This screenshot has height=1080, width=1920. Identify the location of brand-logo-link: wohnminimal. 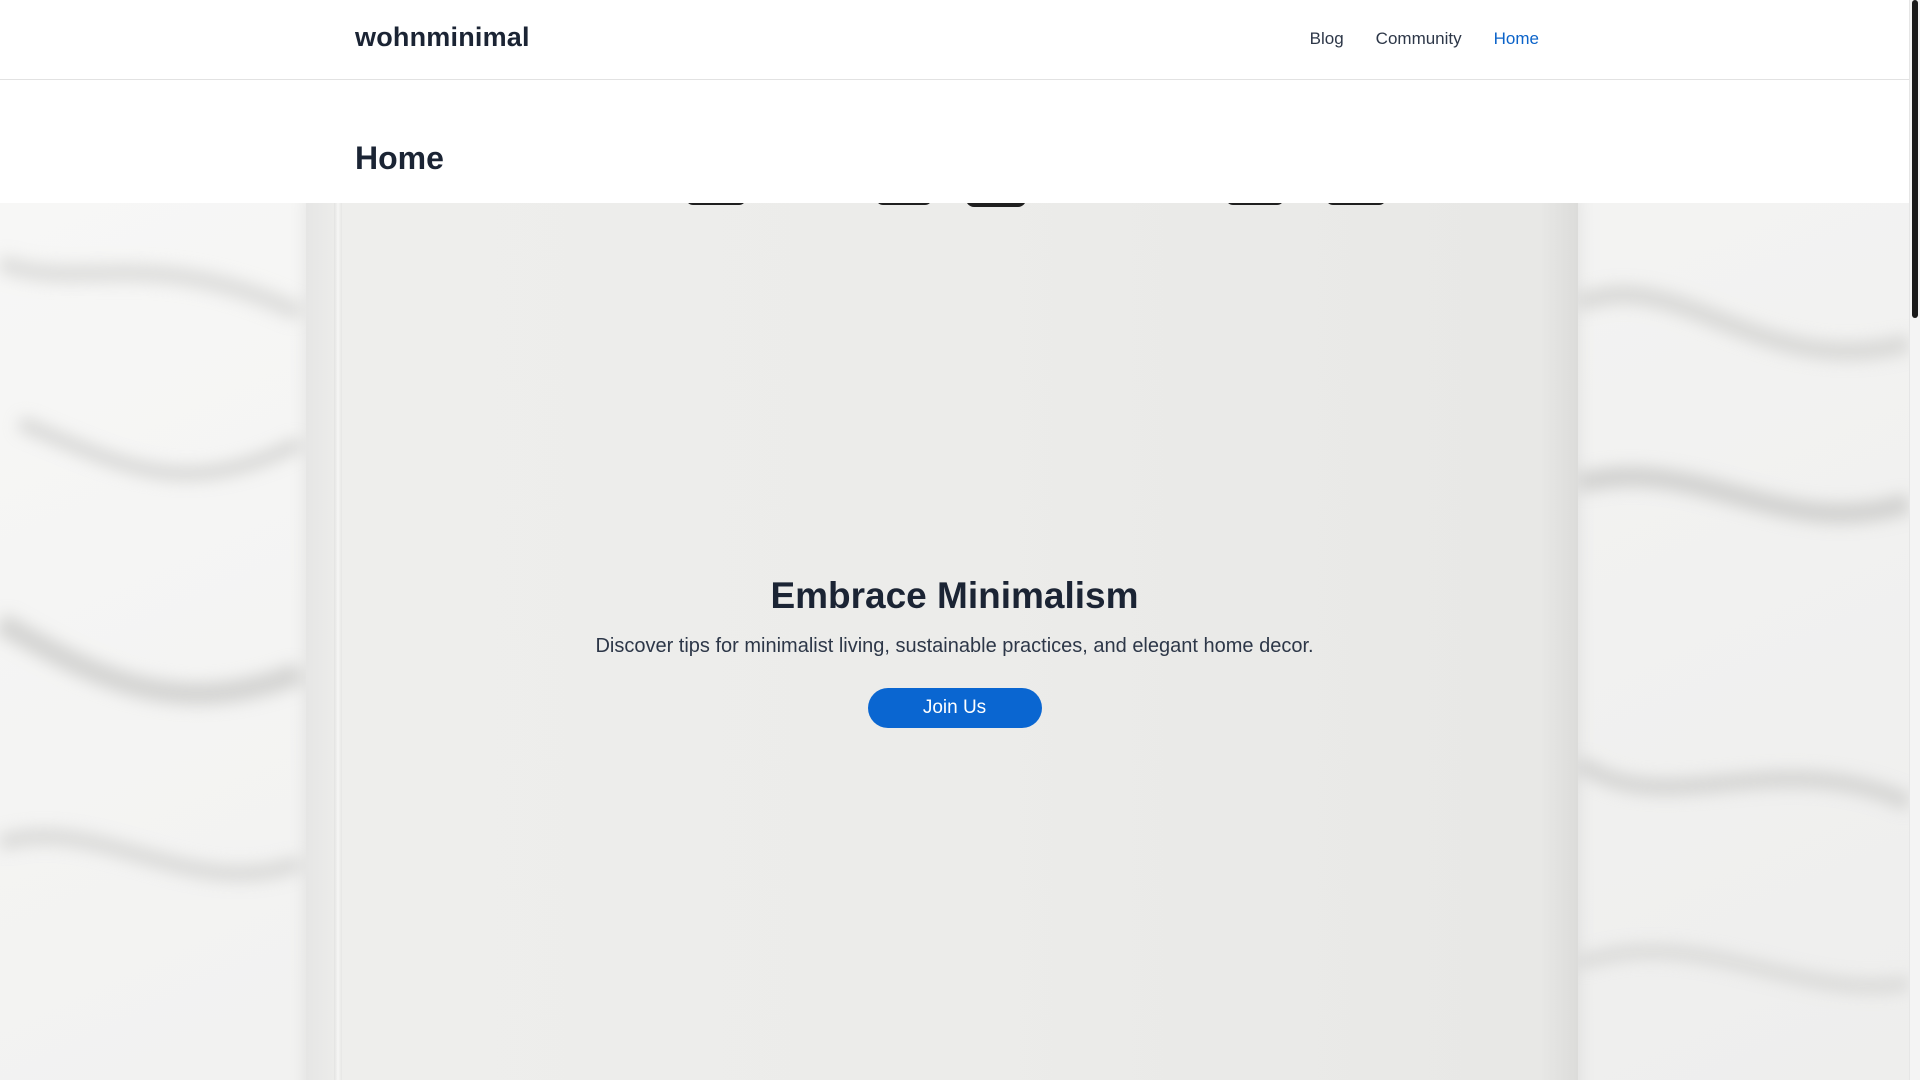
(442, 37).